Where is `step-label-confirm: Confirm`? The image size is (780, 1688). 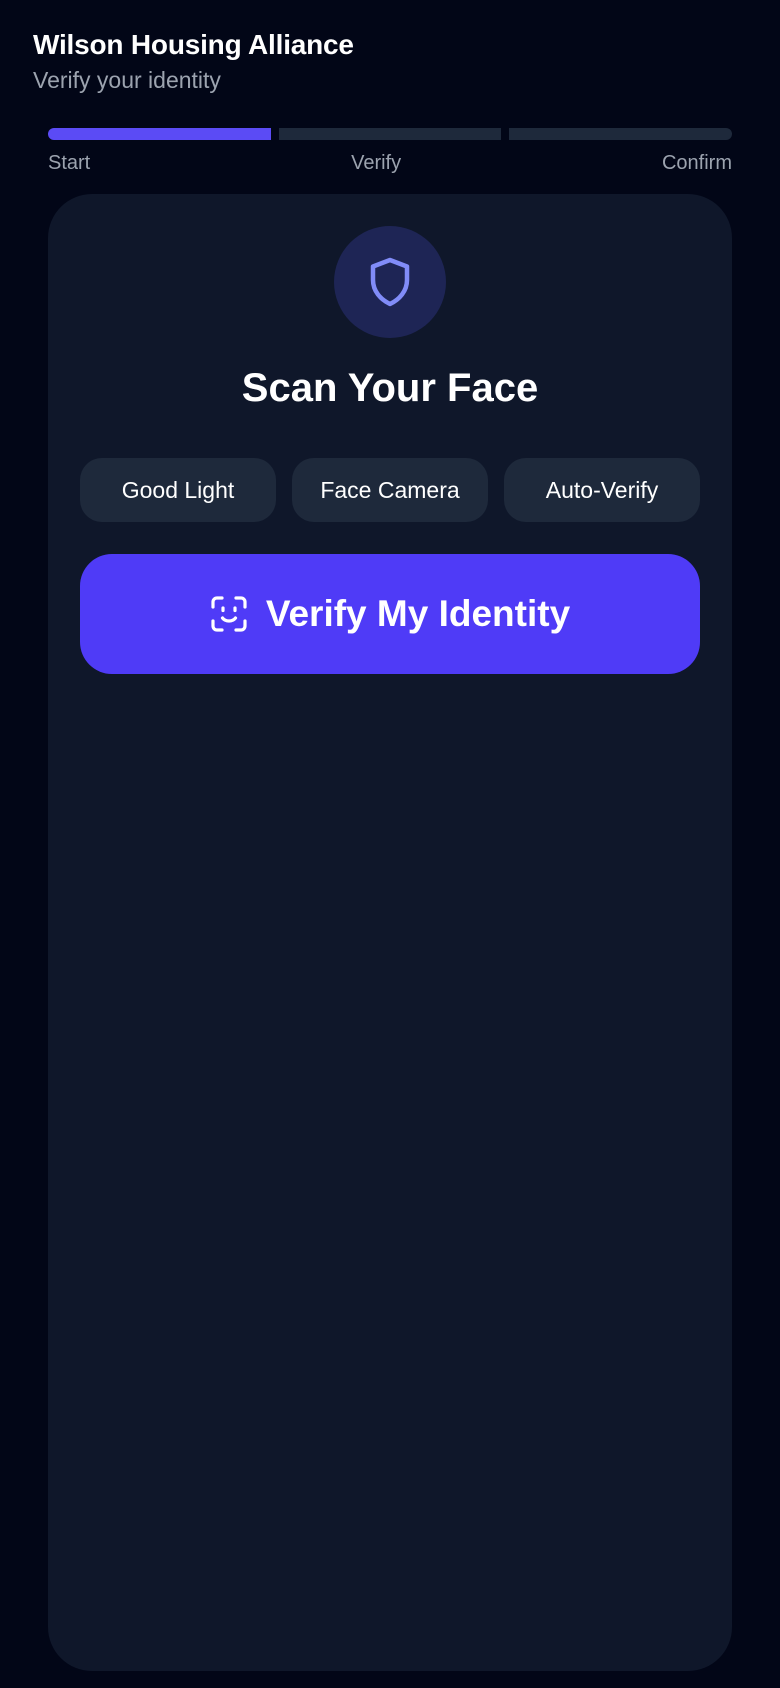 step-label-confirm: Confirm is located at coordinates (696, 163).